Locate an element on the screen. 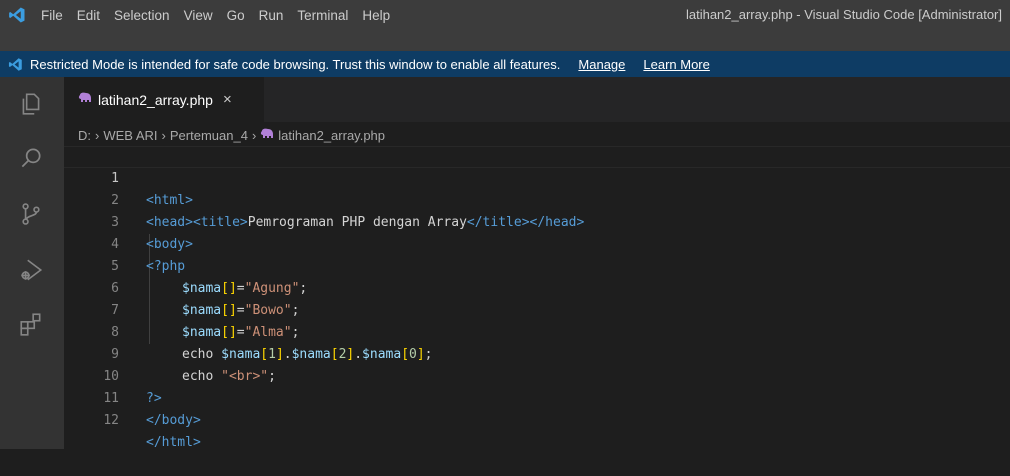 Image resolution: width=1010 pixels, height=476 pixels. tab-latihan2-array: latihan2_array.php × is located at coordinates (164, 99).